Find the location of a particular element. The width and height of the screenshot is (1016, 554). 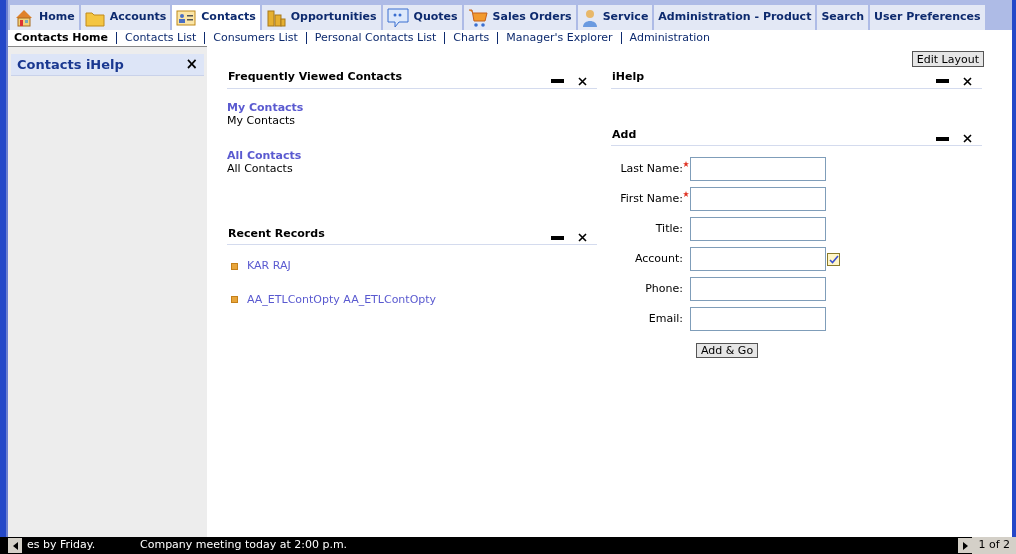

panel-title: Frequently Viewed Contacts is located at coordinates (315, 77).